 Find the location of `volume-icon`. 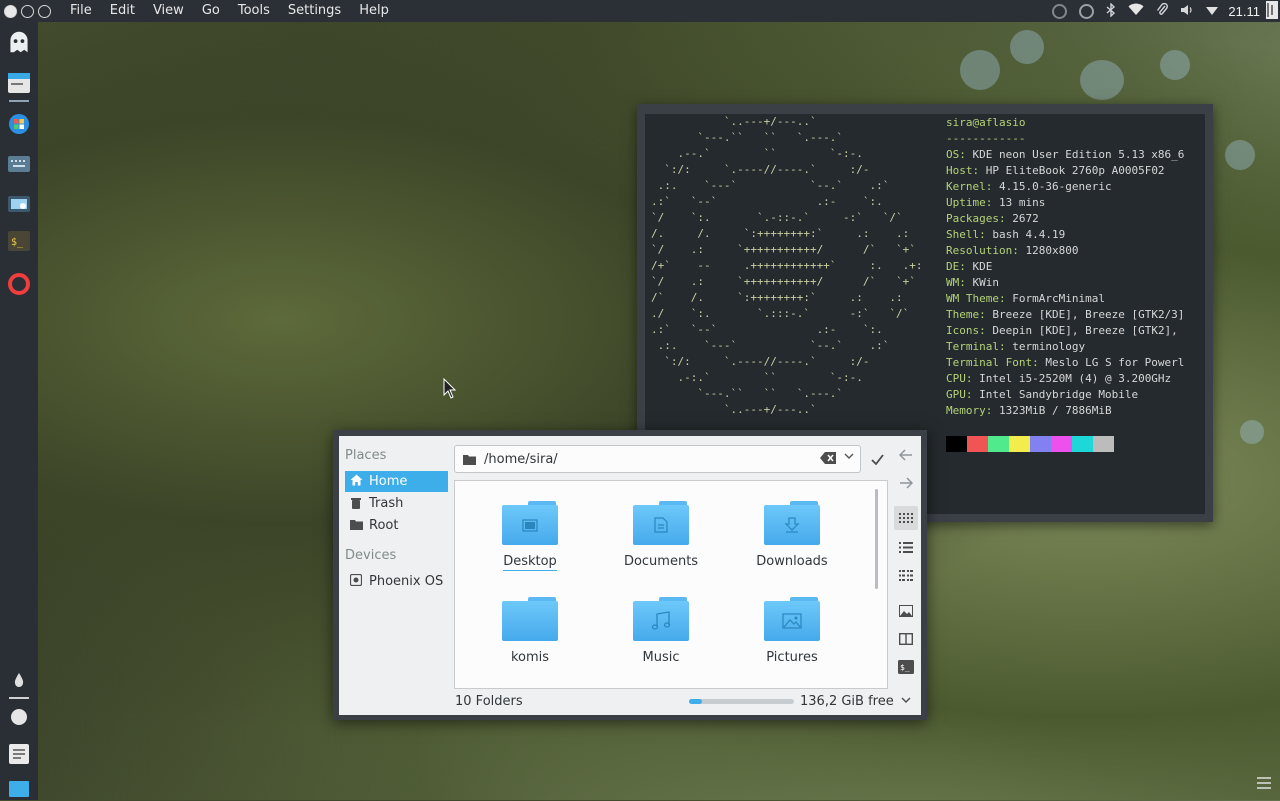

volume-icon is located at coordinates (1187, 11).